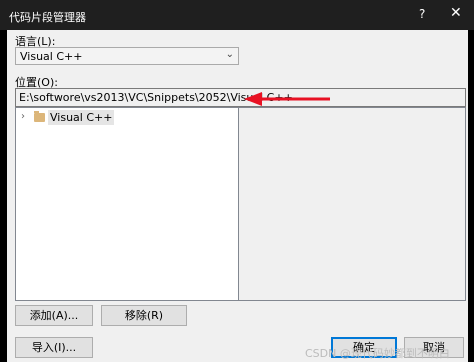 The height and width of the screenshot is (362, 474). Describe the element at coordinates (287, 99) in the screenshot. I see `annotation-arrow` at that location.